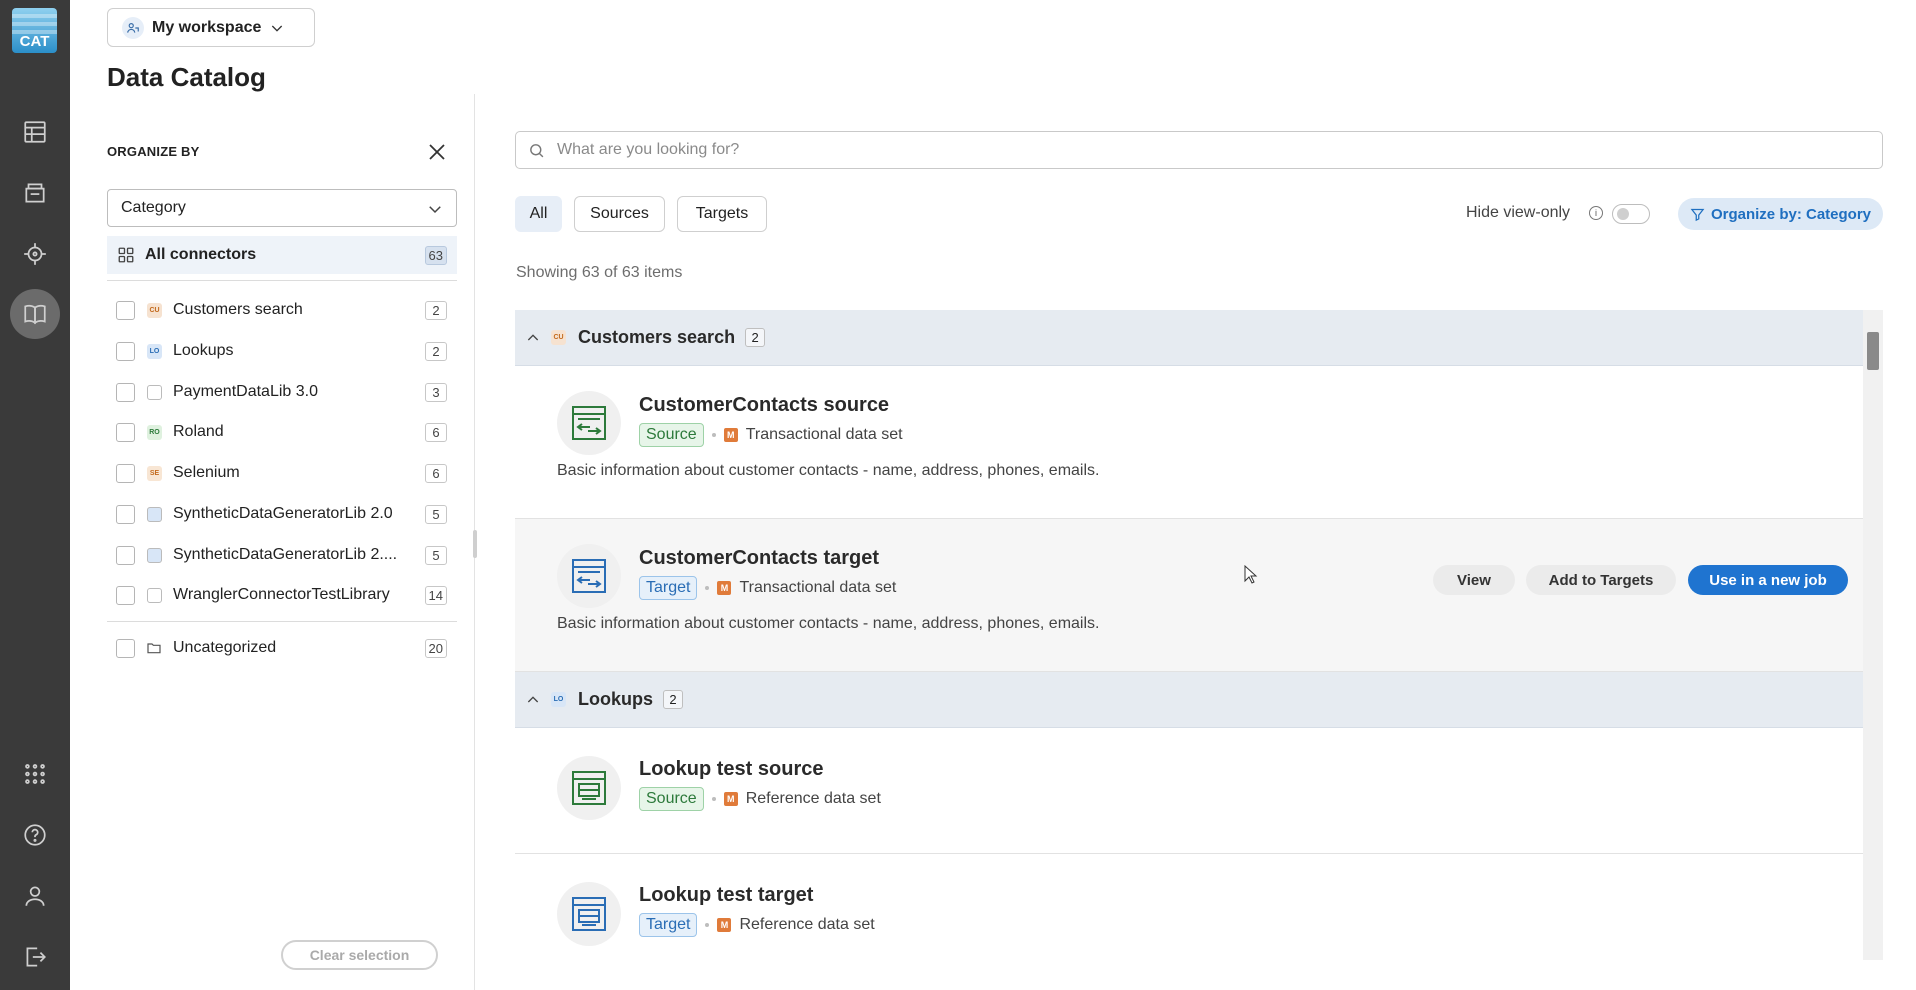 This screenshot has height=990, width=1916. I want to click on entry-name: Lookup test target, so click(726, 895).